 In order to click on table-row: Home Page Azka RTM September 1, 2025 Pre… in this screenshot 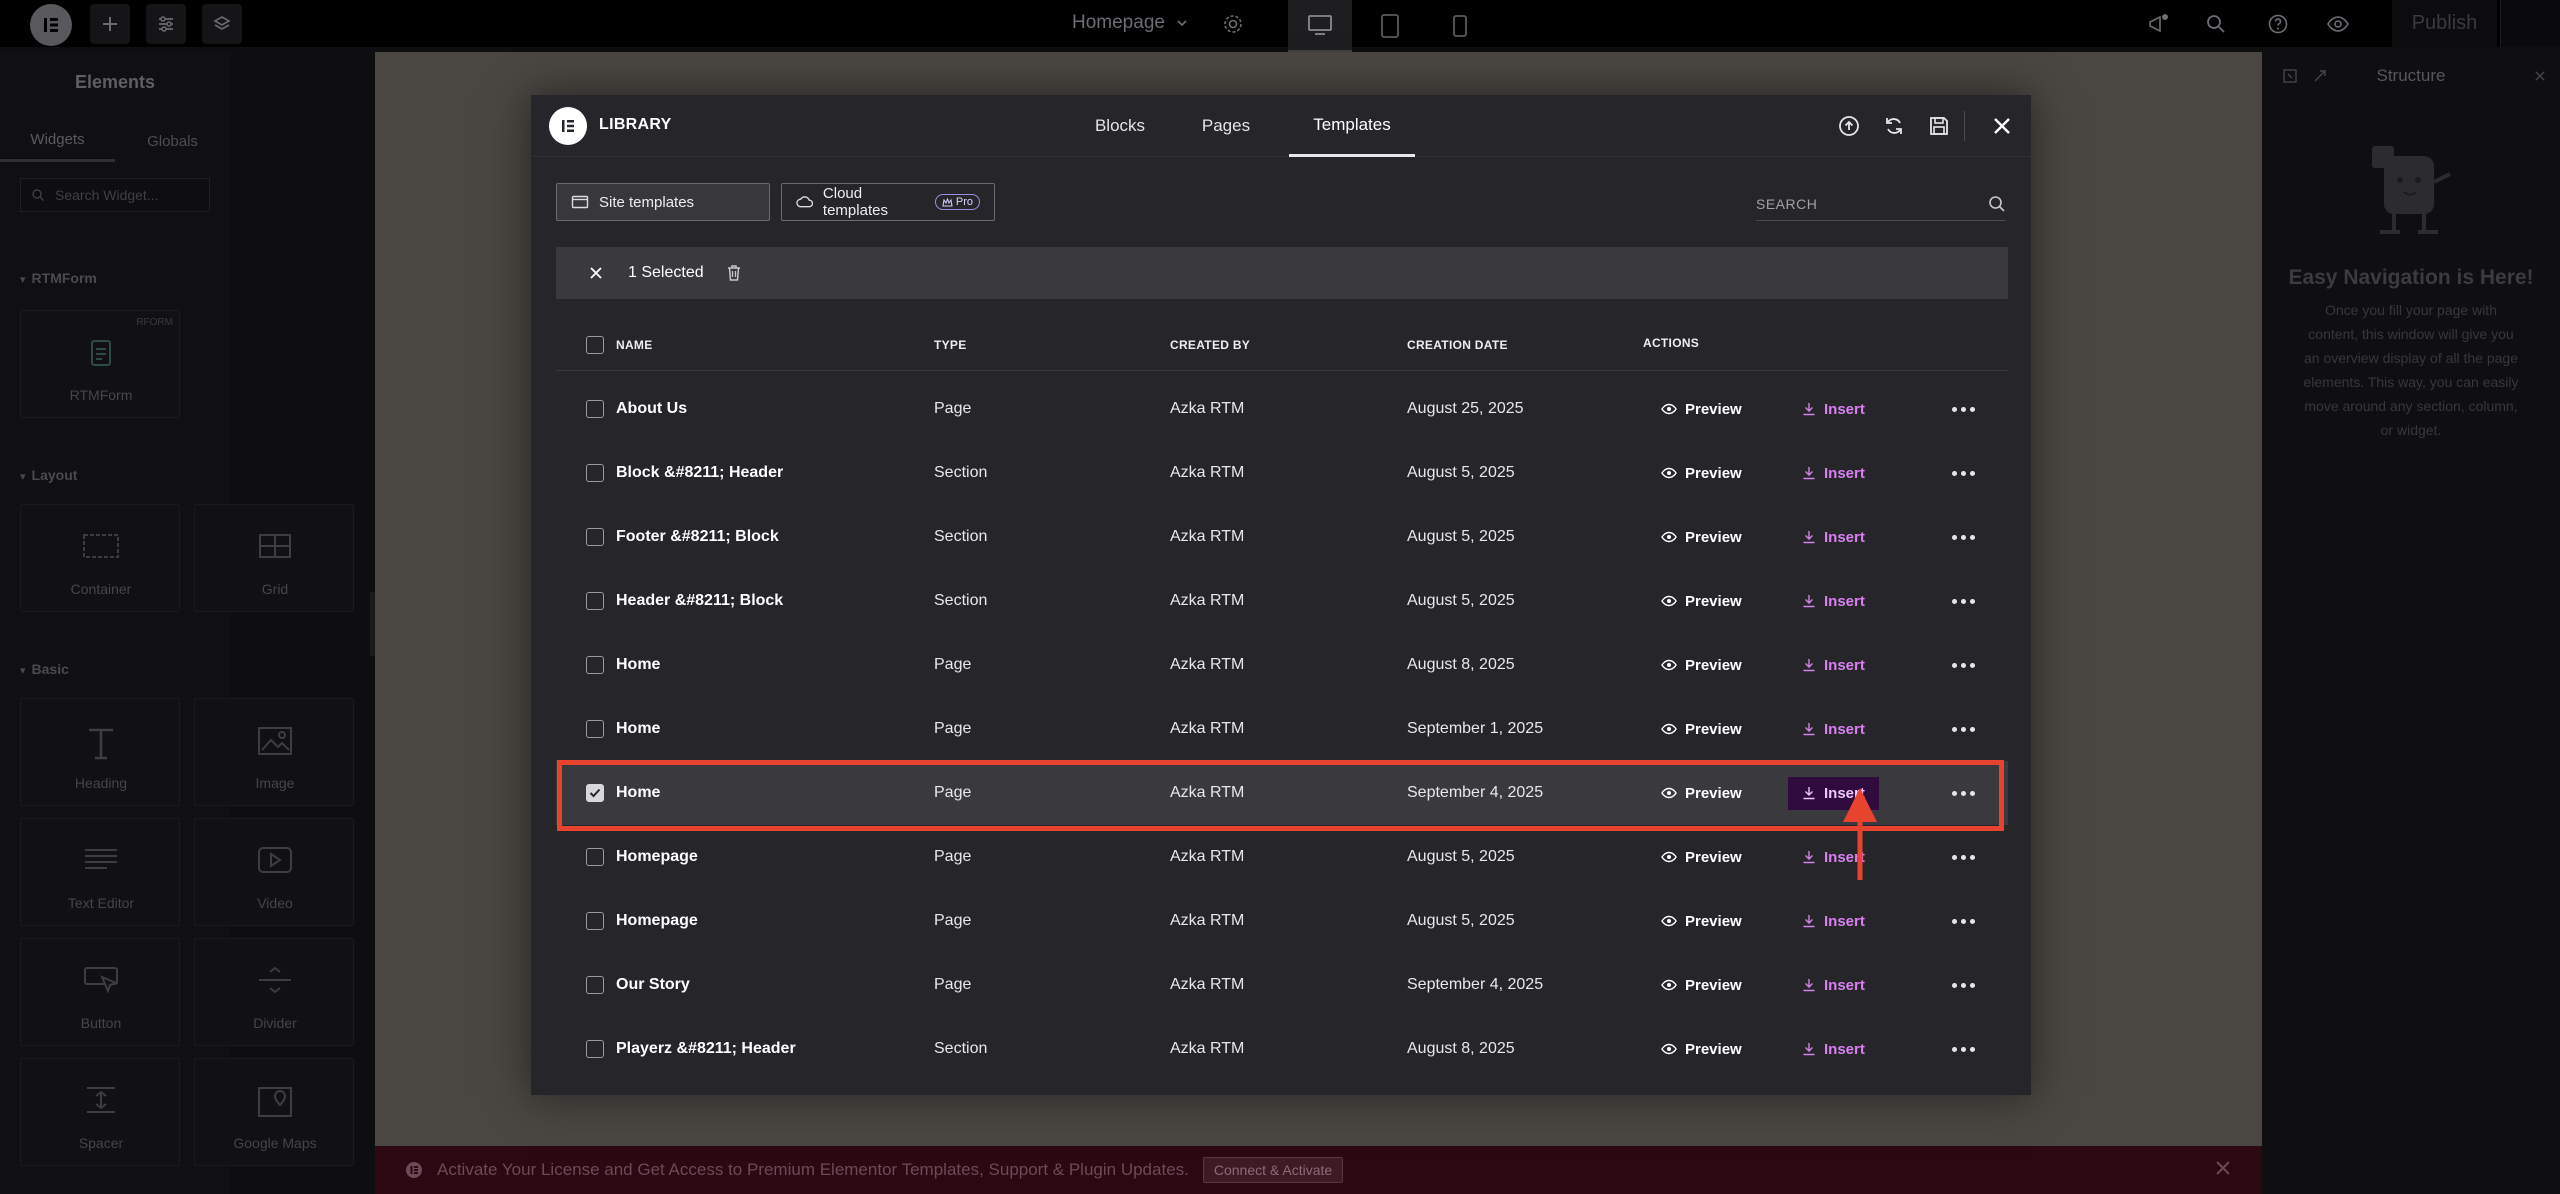, I will do `click(1282, 729)`.